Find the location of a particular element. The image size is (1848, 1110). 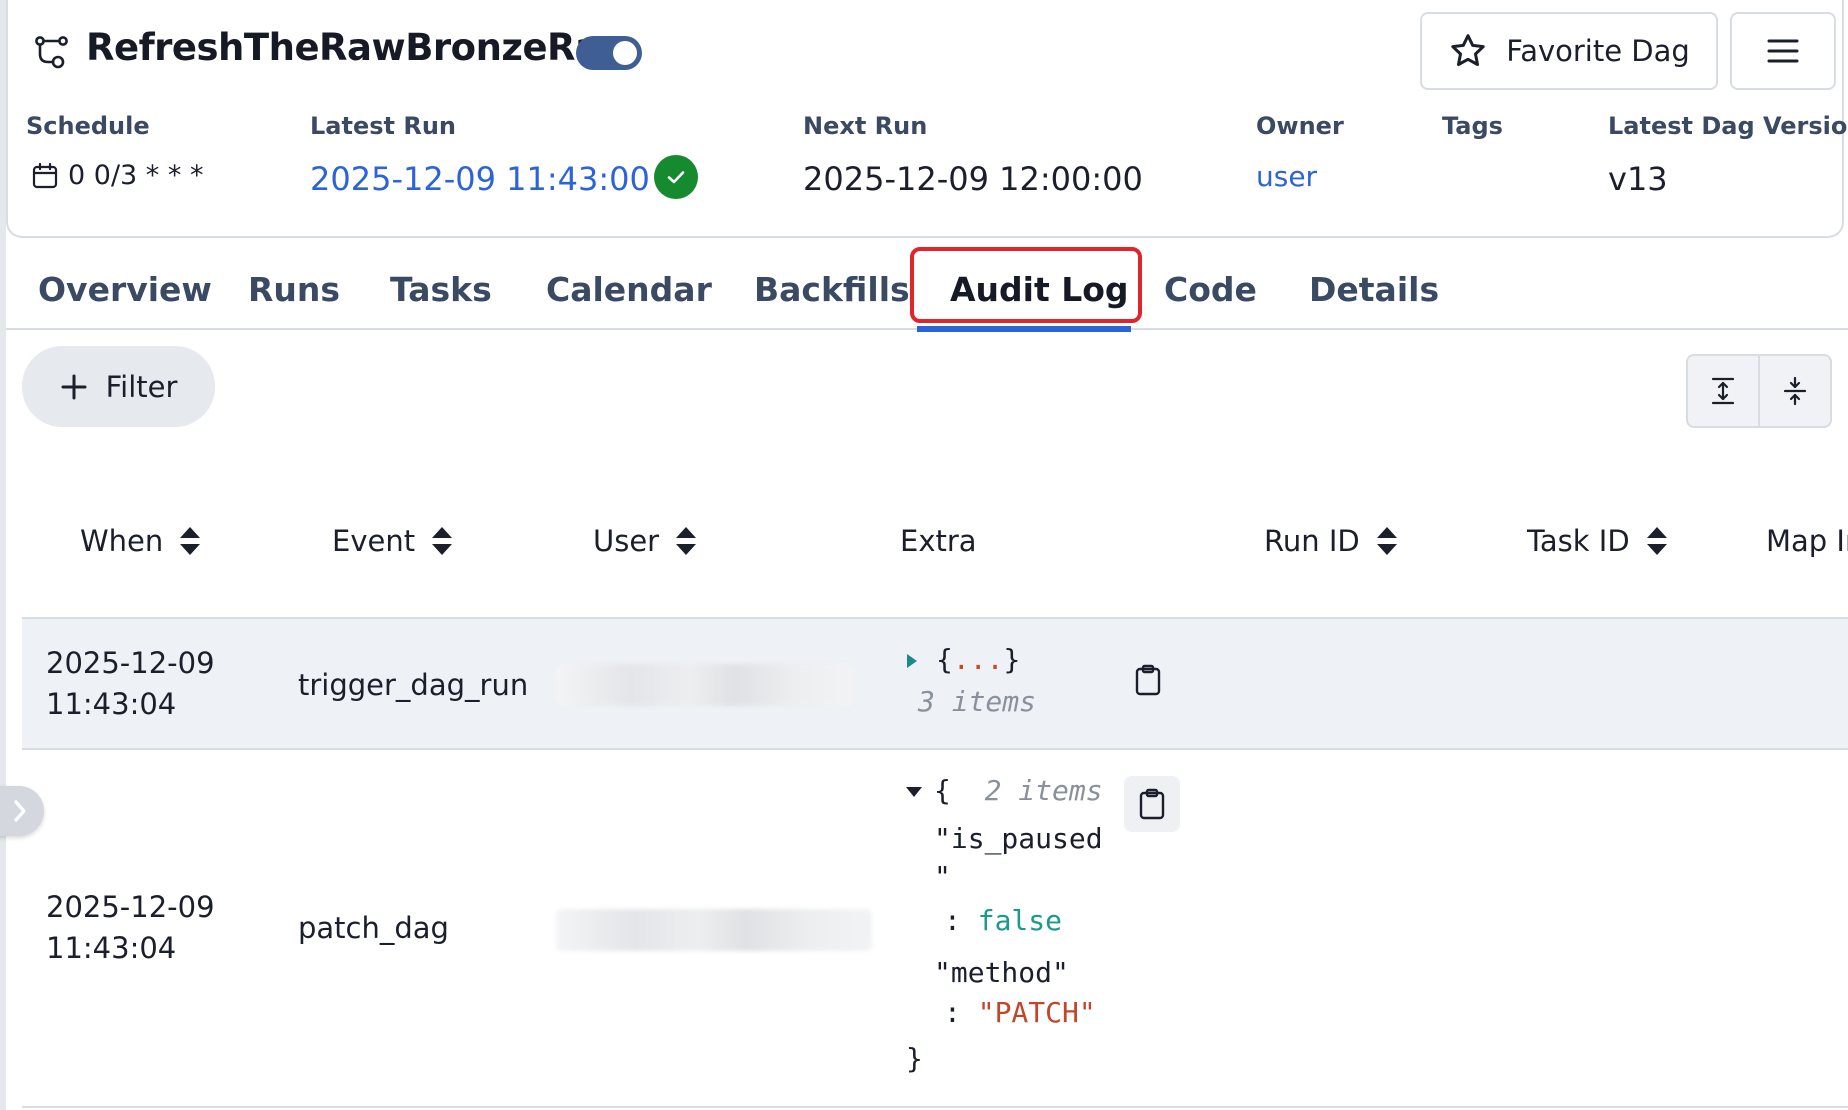

latest-run-label: Latest Run is located at coordinates (383, 126).